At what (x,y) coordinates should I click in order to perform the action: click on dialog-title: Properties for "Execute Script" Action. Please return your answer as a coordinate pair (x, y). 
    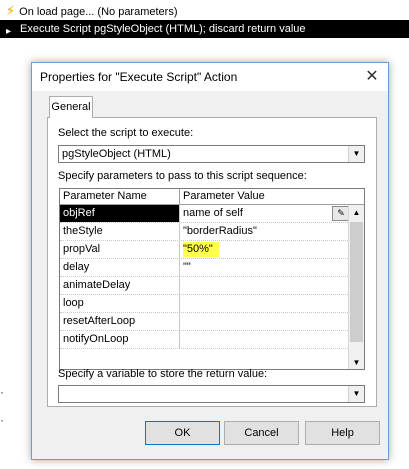
    Looking at the image, I should click on (139, 77).